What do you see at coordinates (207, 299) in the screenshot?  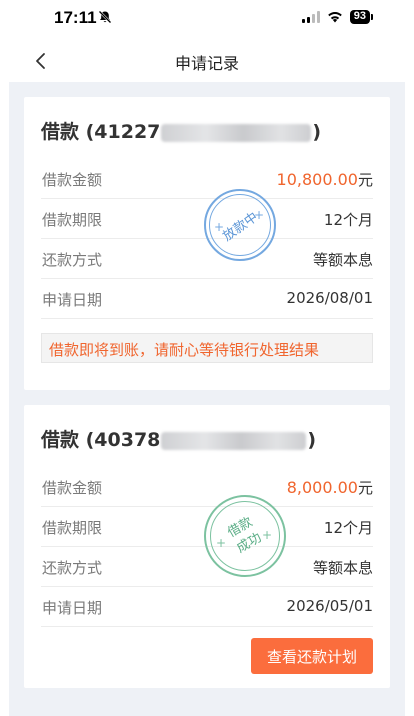 I see `row-application-date: 申请日期 2026/08/01` at bounding box center [207, 299].